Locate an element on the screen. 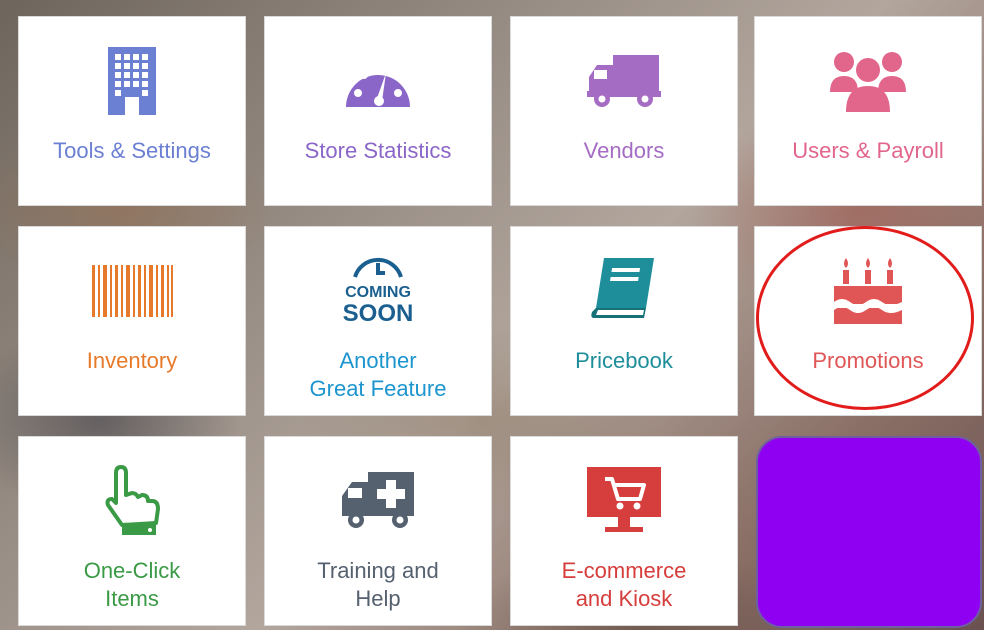 The height and width of the screenshot is (630, 984). tile-label: Another Great Feature is located at coordinates (378, 374).